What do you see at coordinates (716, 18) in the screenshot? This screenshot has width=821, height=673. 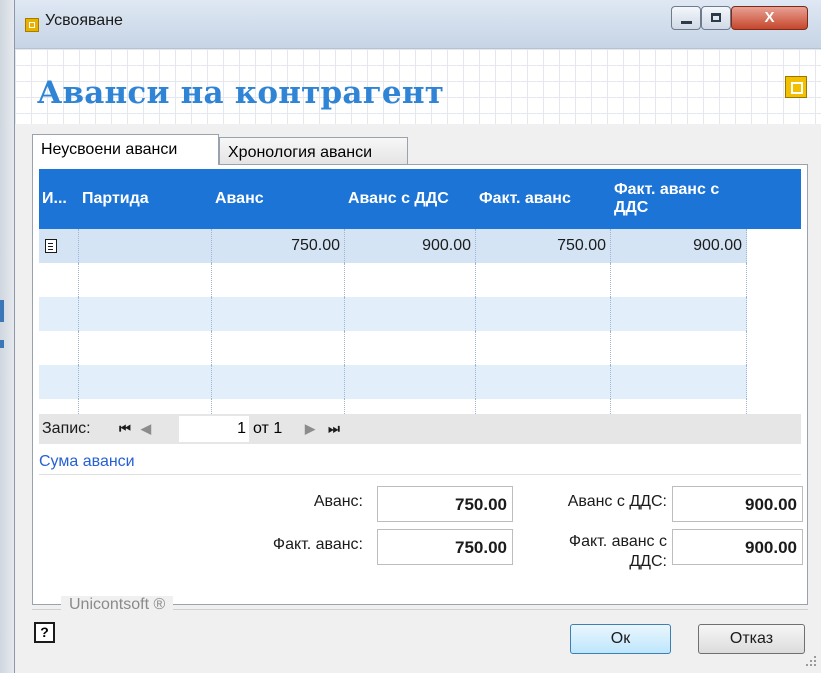 I see `maximize-button` at bounding box center [716, 18].